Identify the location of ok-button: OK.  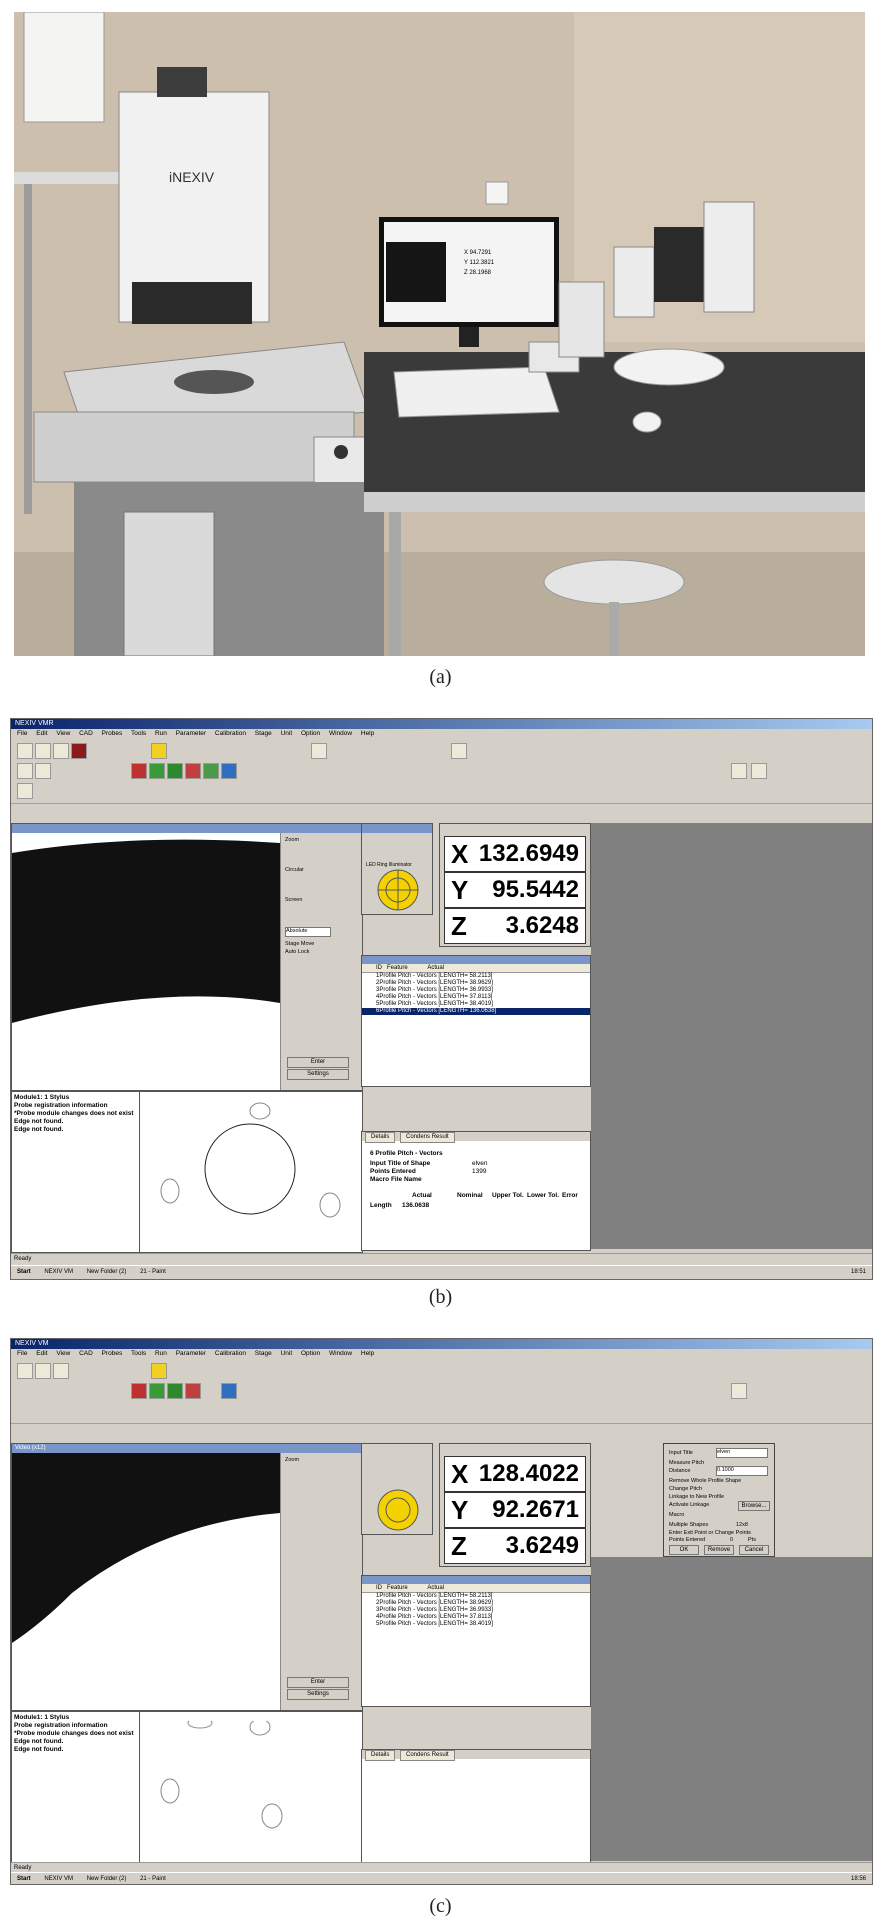
(684, 1550).